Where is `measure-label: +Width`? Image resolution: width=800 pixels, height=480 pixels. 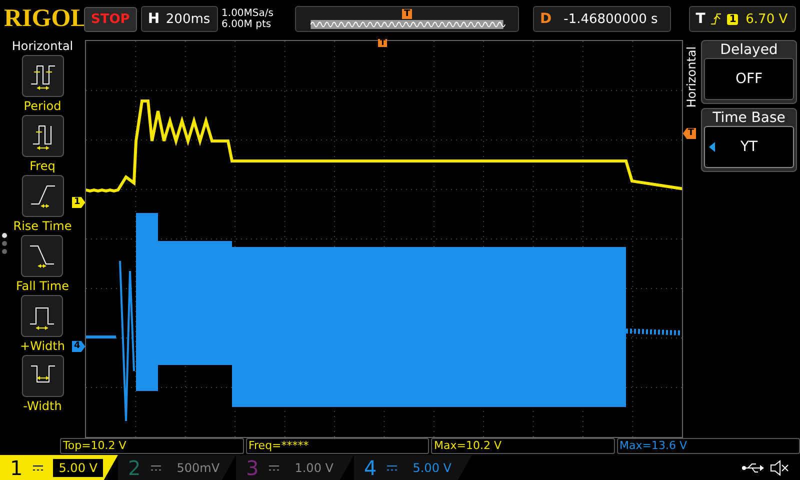
measure-label: +Width is located at coordinates (42, 346).